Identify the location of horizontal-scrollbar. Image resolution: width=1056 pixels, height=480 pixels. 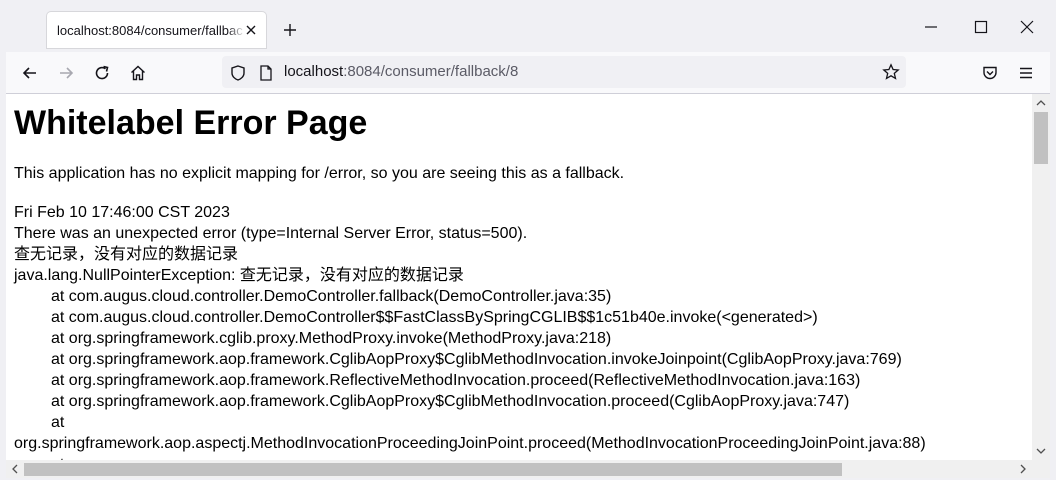
(519, 469).